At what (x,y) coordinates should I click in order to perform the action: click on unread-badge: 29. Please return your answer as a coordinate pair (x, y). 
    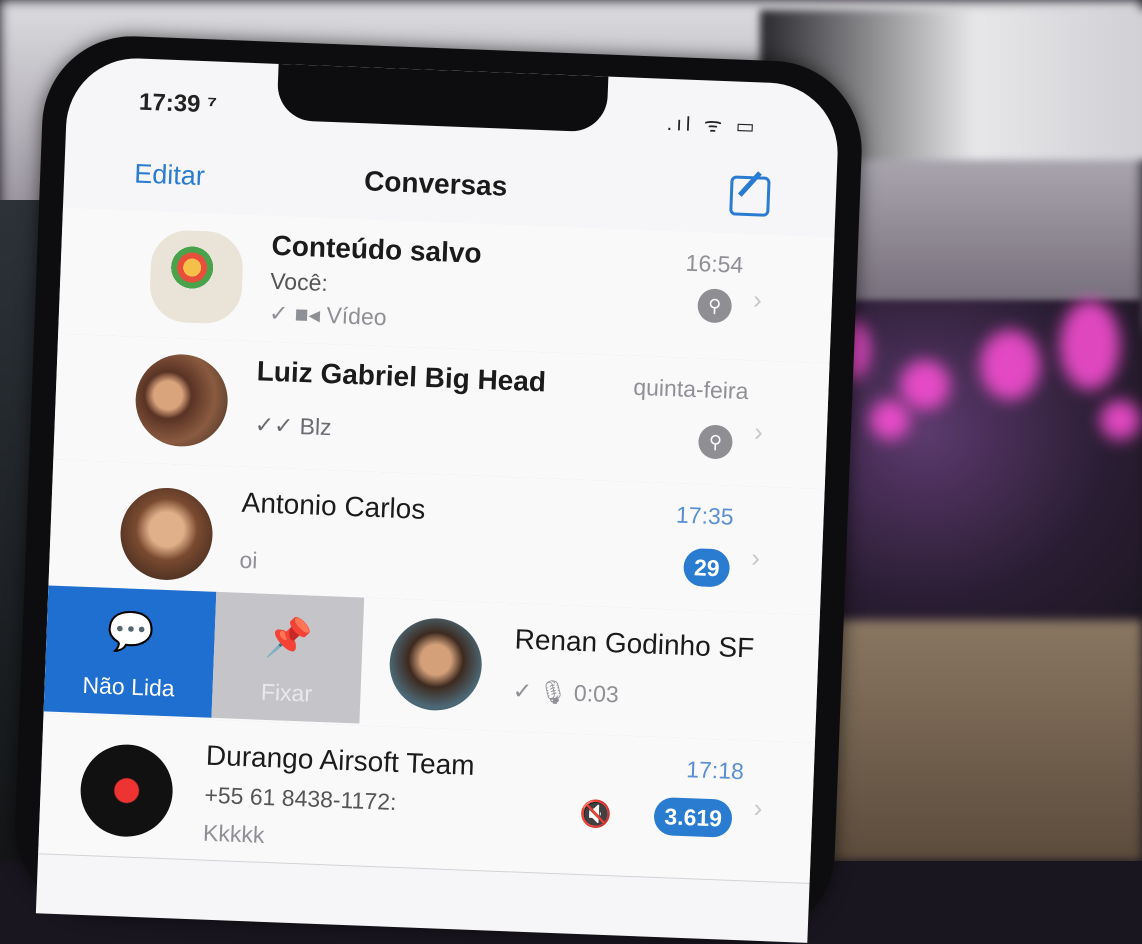
    Looking at the image, I should click on (707, 567).